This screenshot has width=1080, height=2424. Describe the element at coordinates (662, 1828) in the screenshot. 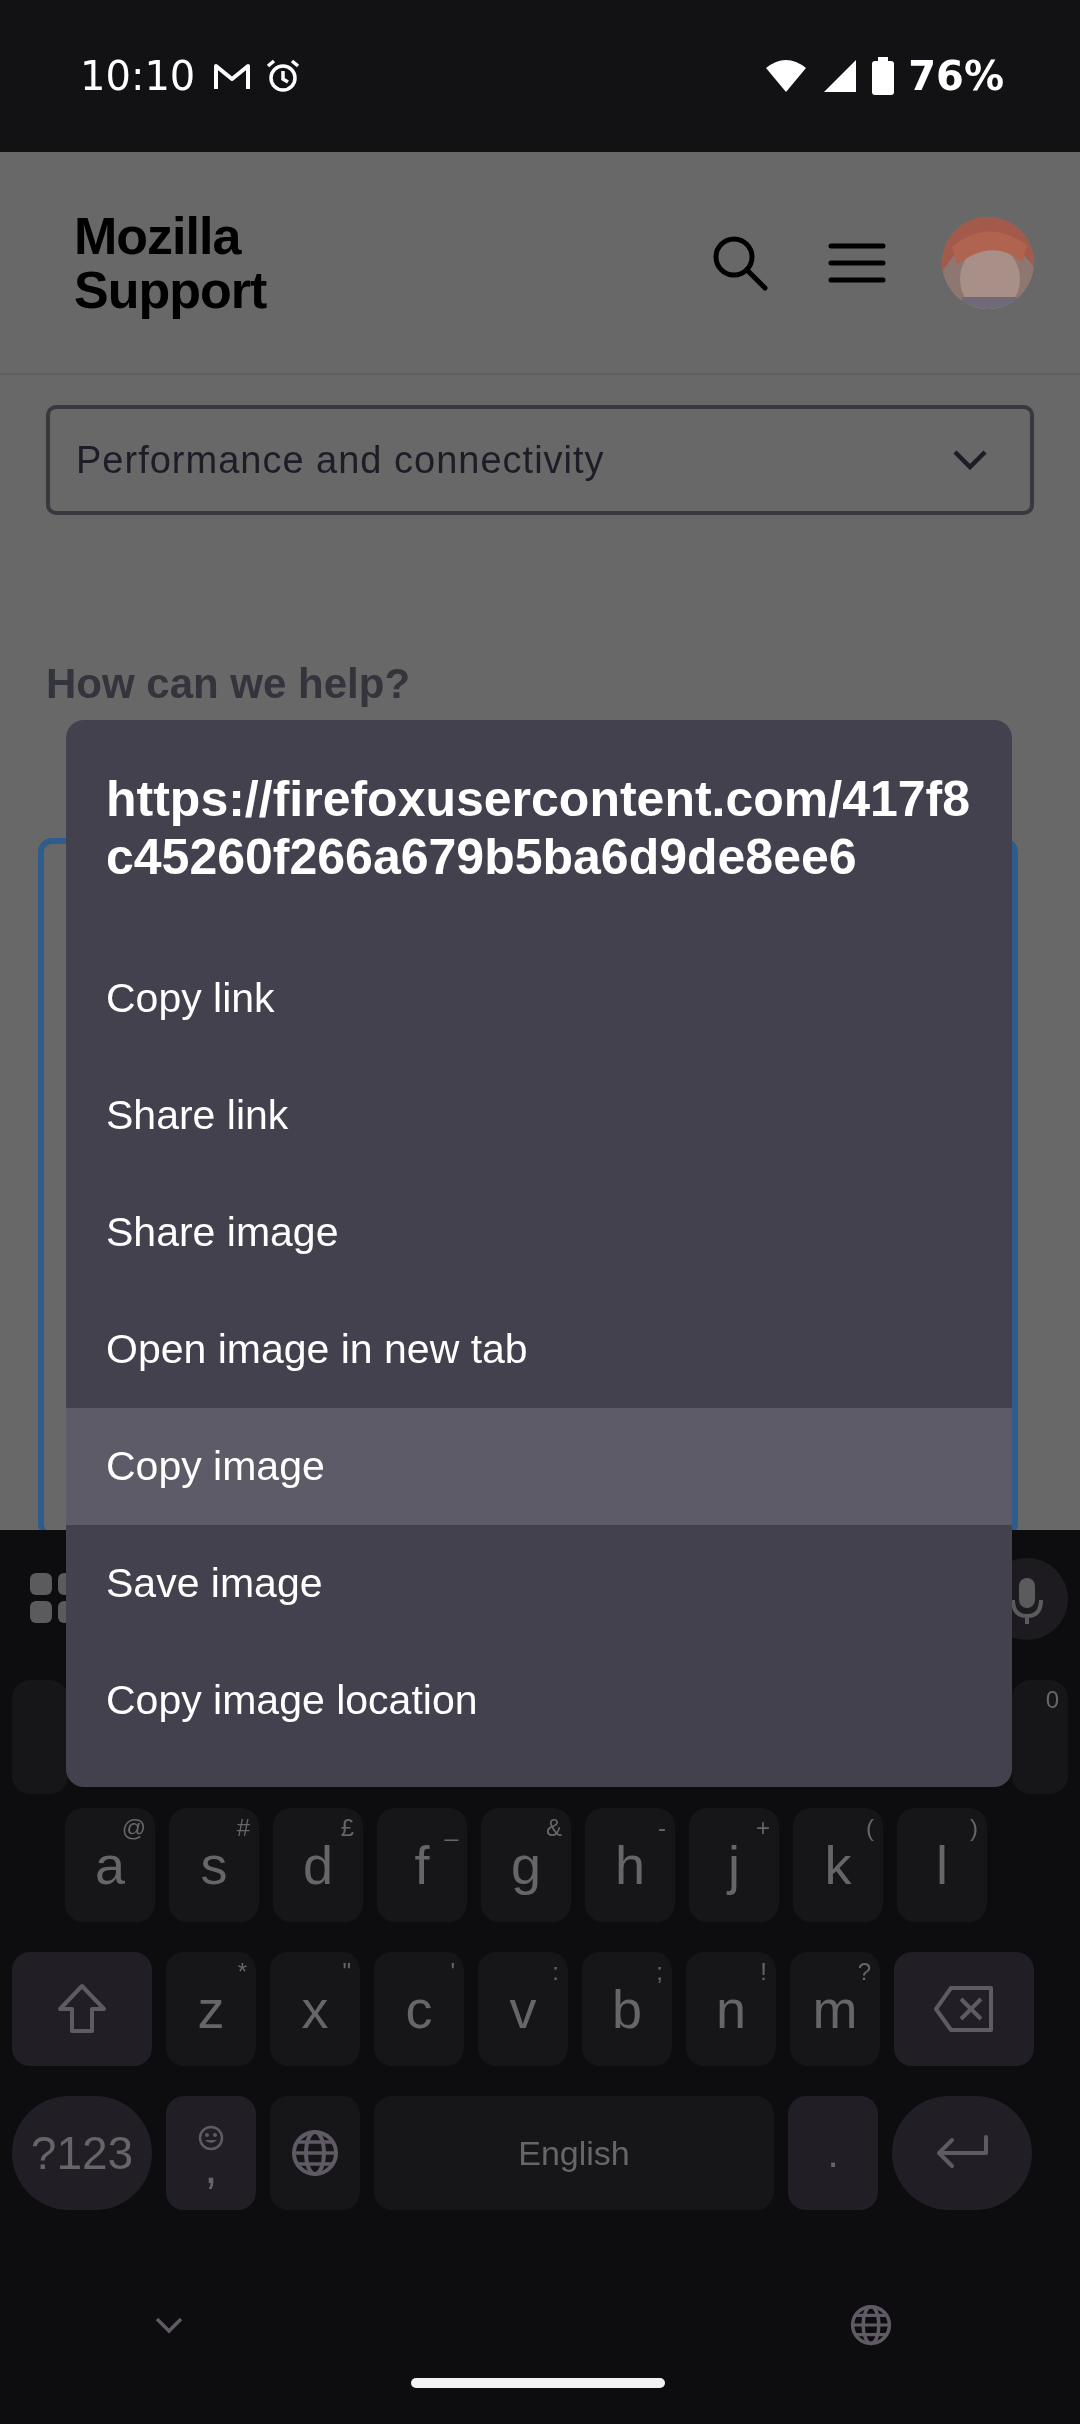

I see `key-hint: -` at that location.